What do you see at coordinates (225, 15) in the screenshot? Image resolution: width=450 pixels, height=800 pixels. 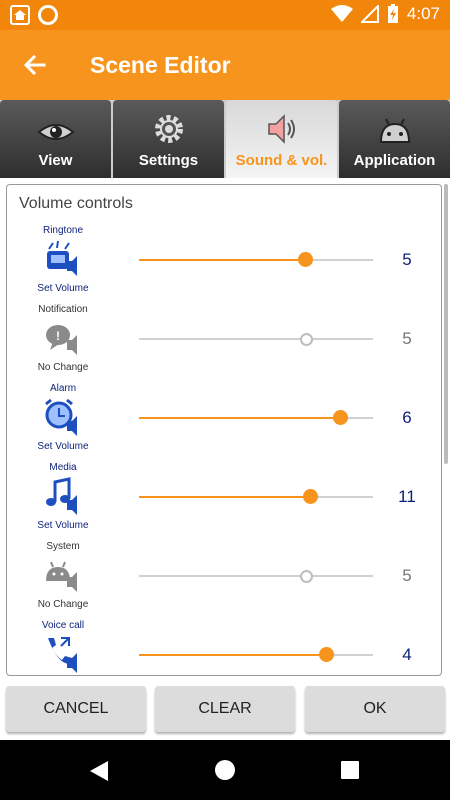 I see `status-bar: 4:07` at bounding box center [225, 15].